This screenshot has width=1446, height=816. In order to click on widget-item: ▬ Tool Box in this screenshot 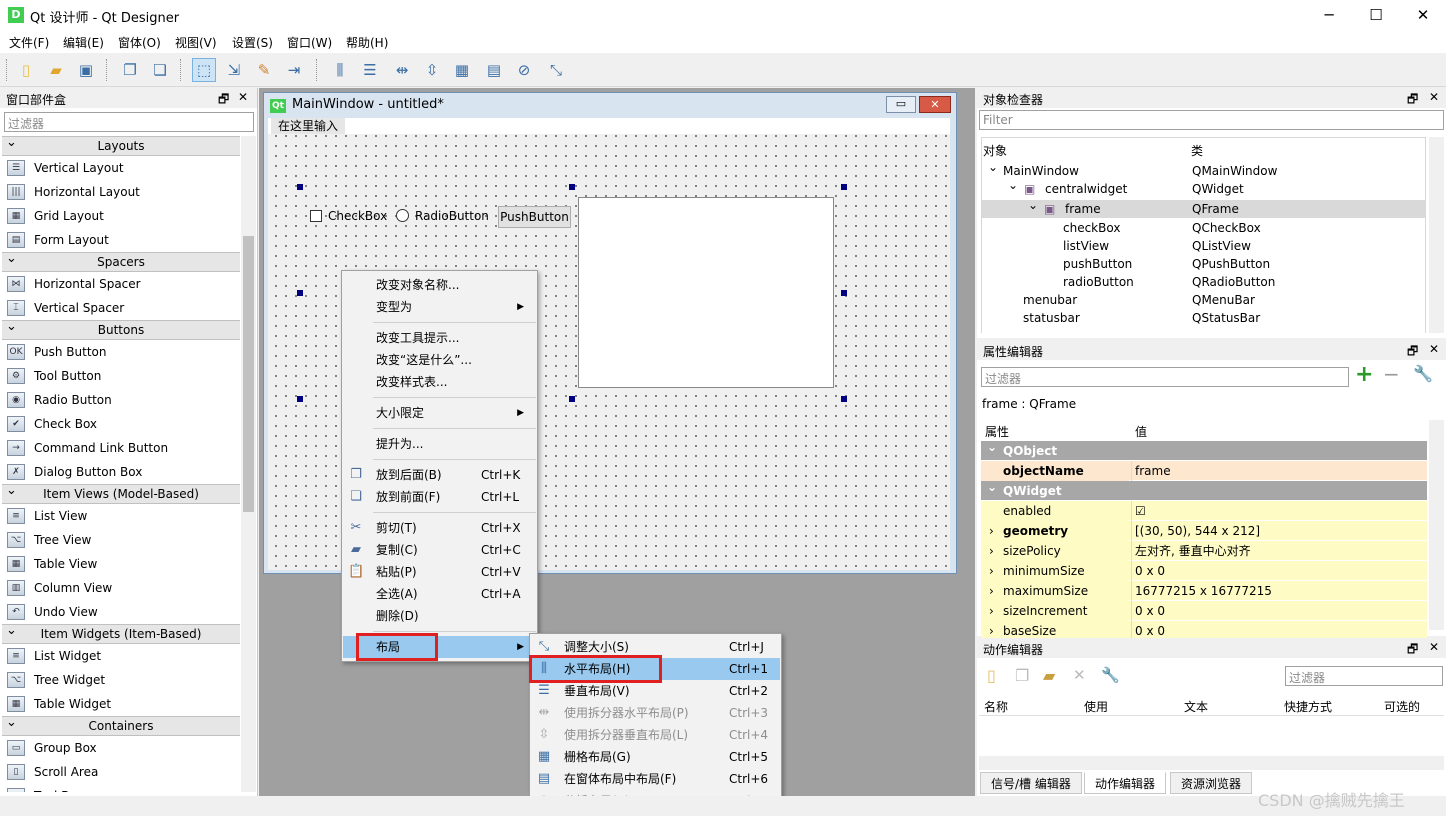, I will do `click(121, 788)`.